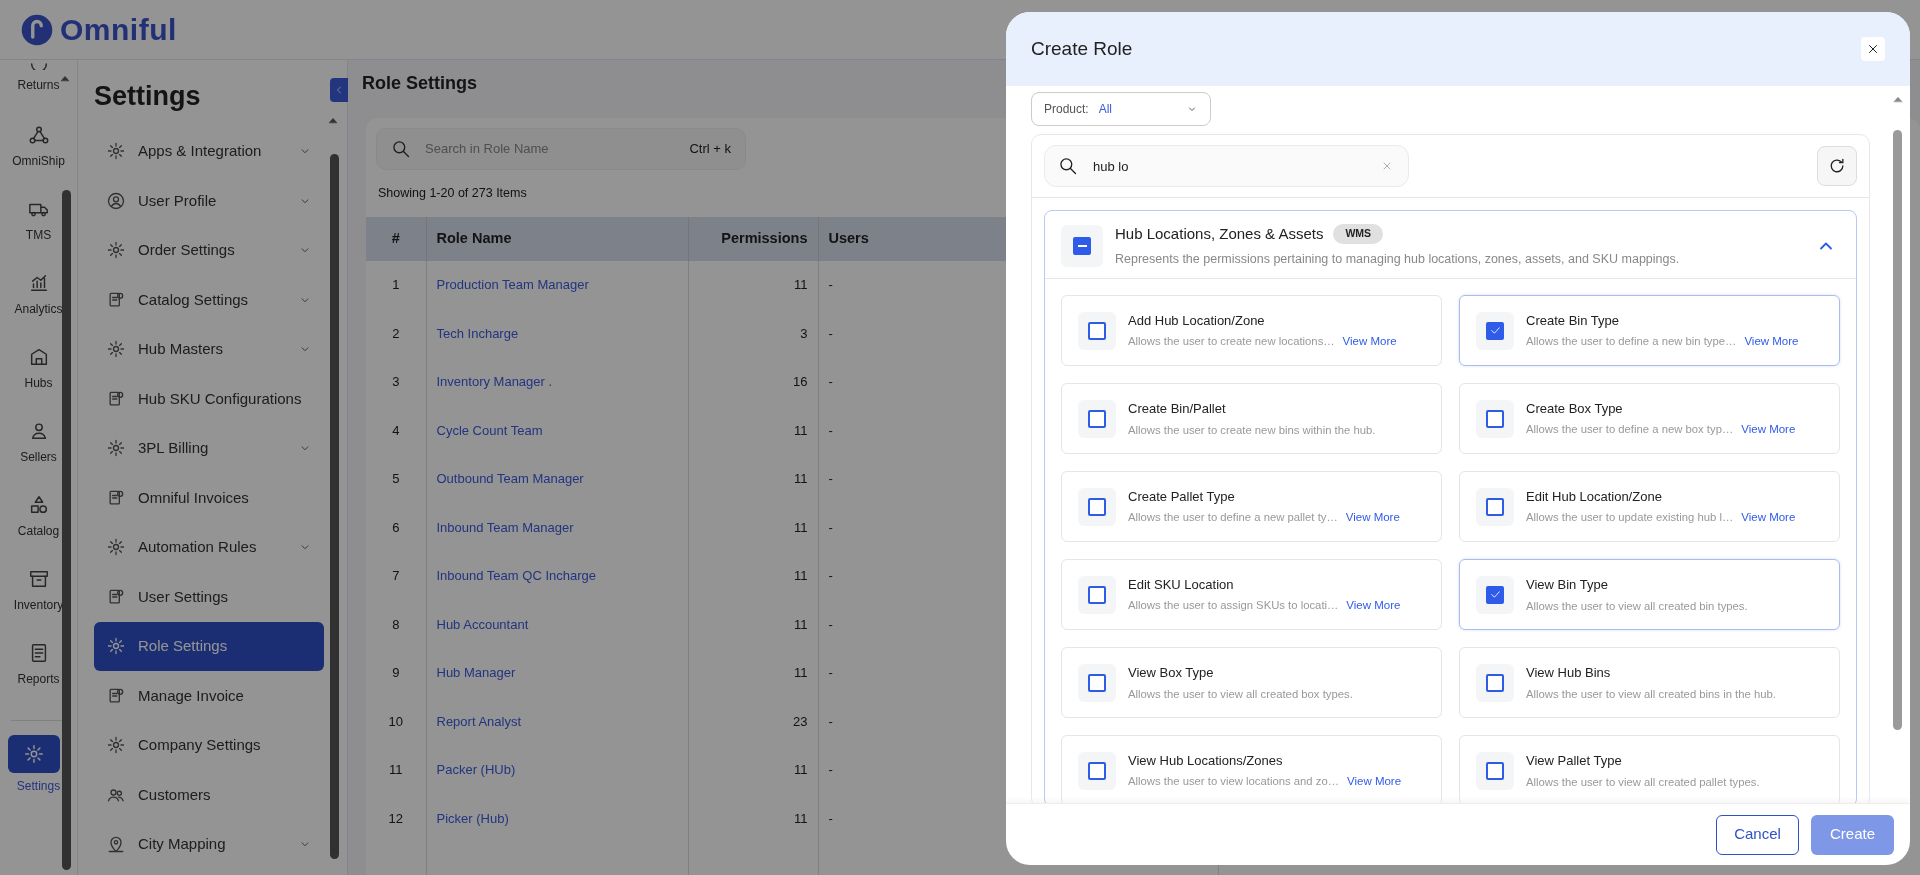  Describe the element at coordinates (505, 527) in the screenshot. I see `role-link: Inbound Team Manager` at that location.